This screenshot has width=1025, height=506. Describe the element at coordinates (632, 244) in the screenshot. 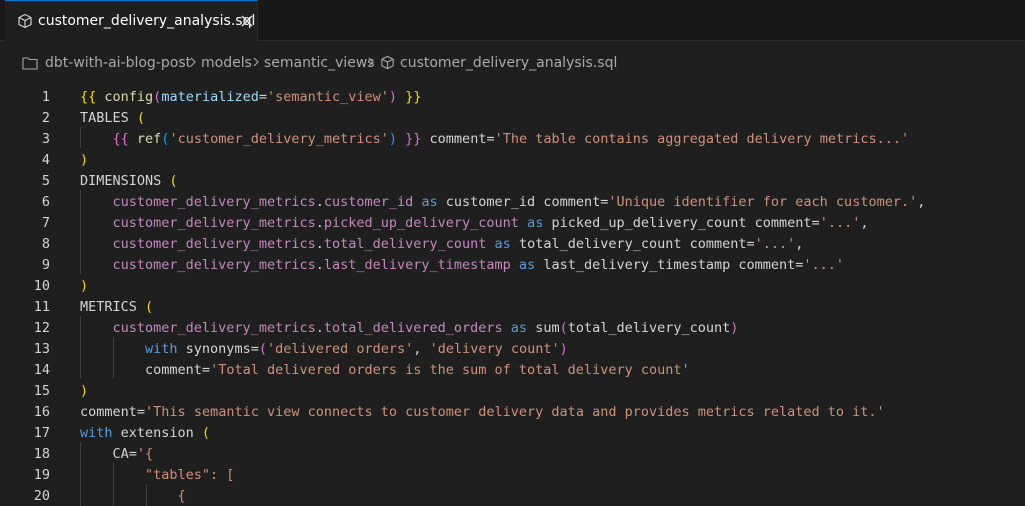

I see `code-token: total_delivery_count comment` at that location.